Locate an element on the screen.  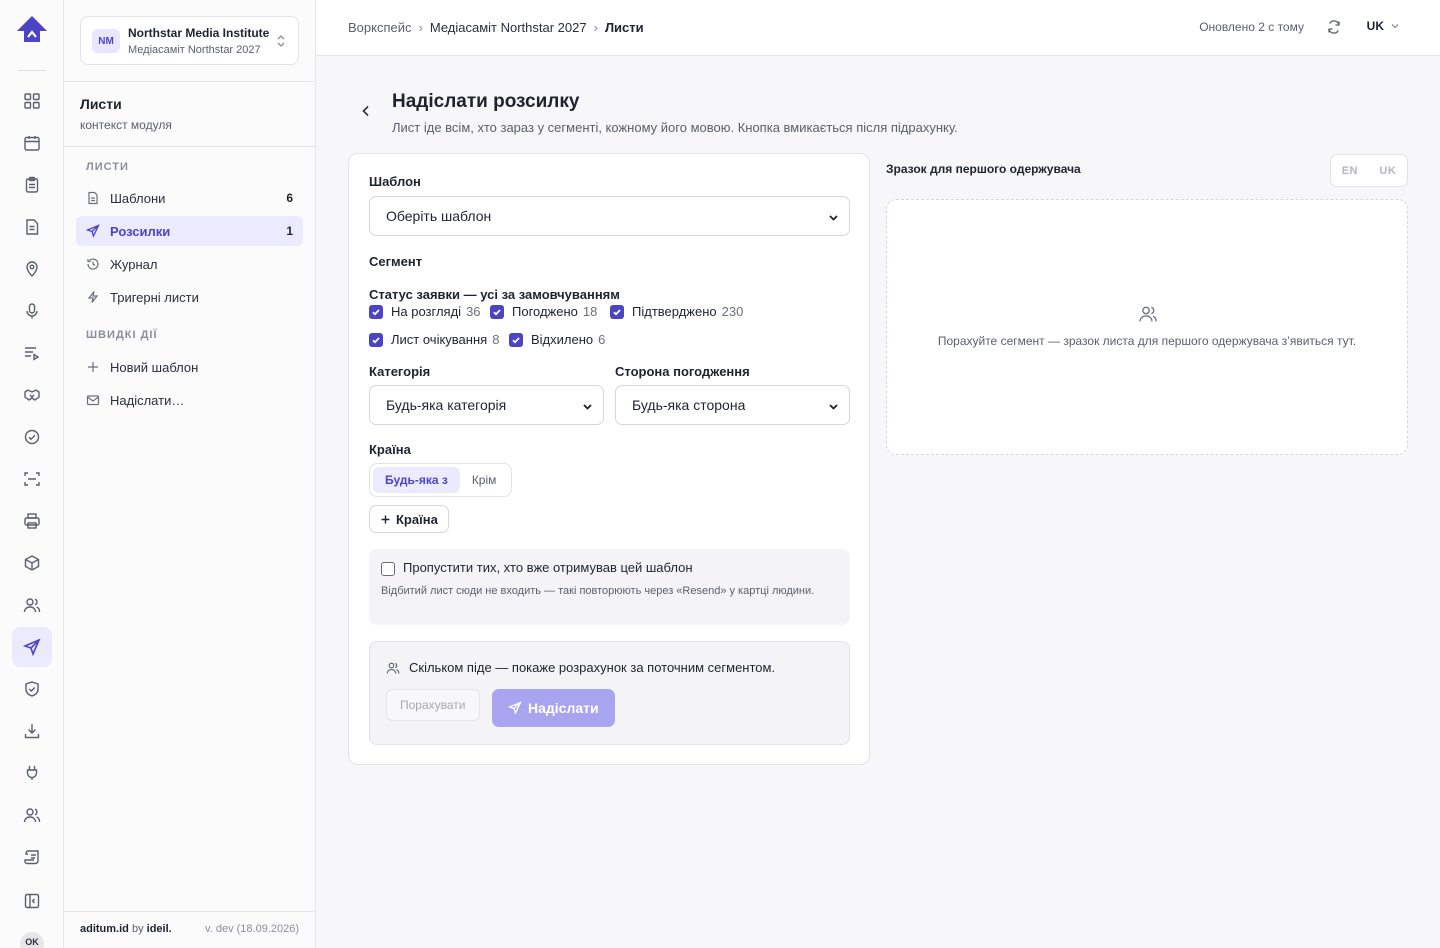
clipboard-icon is located at coordinates (32, 185).